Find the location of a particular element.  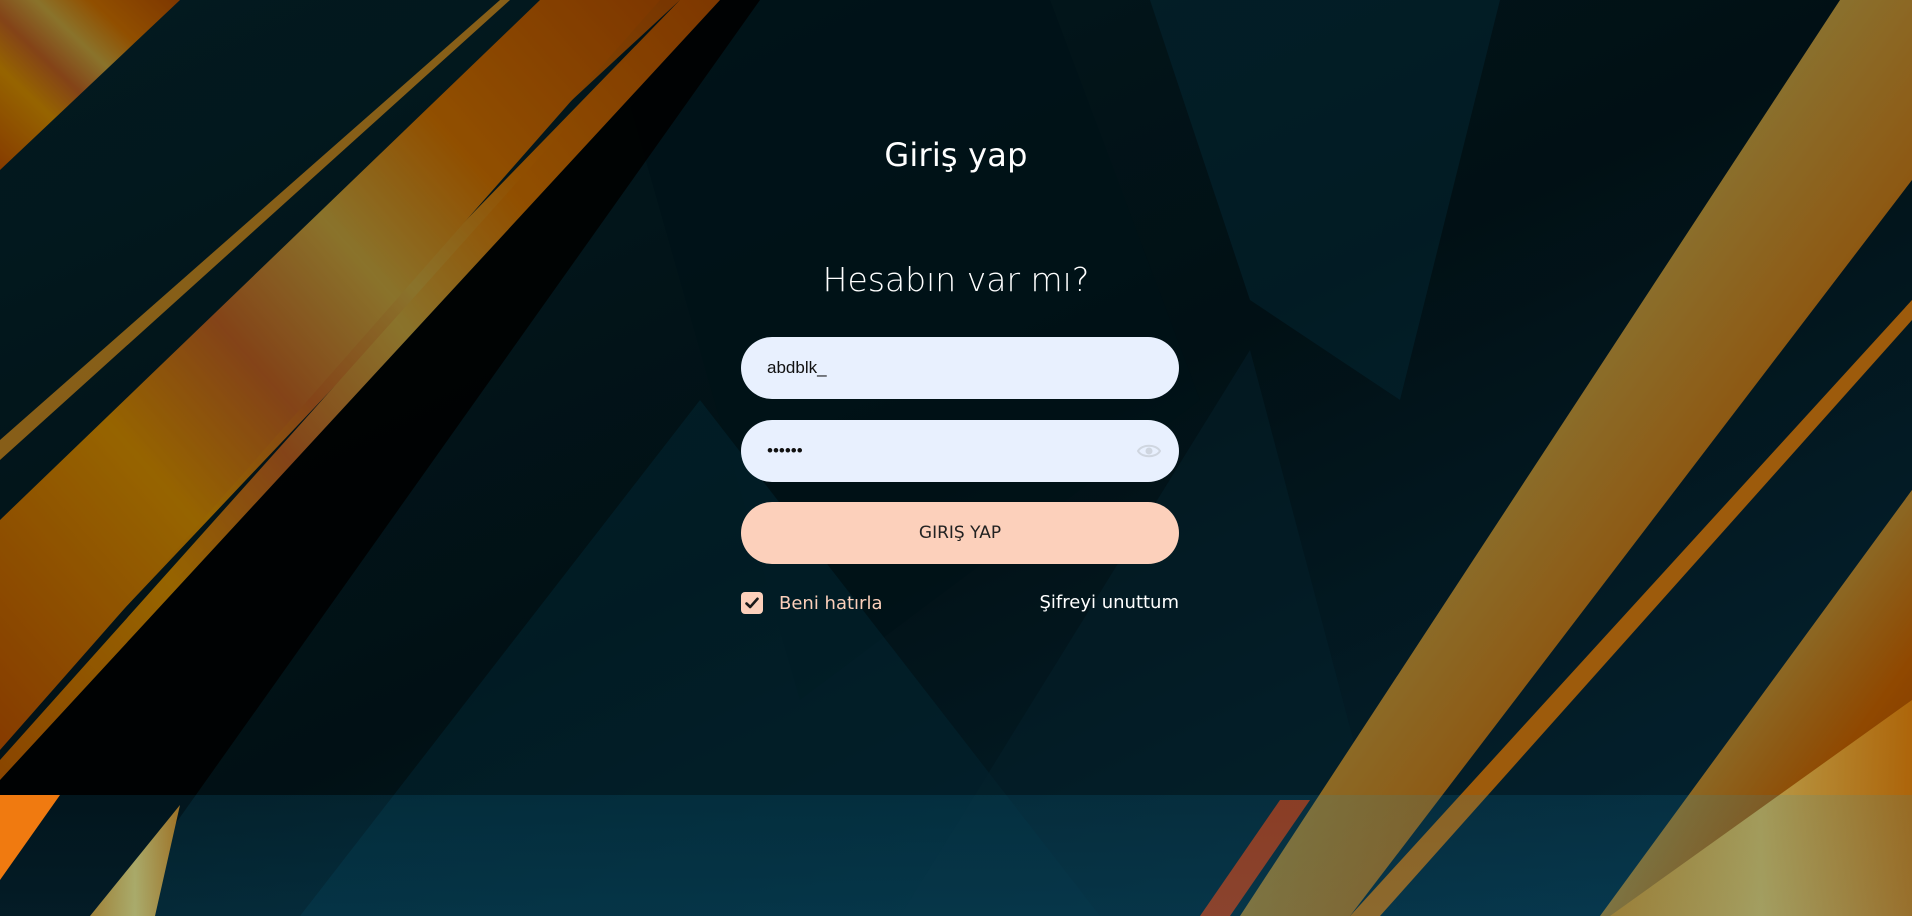

eye-icon is located at coordinates (1149, 451).